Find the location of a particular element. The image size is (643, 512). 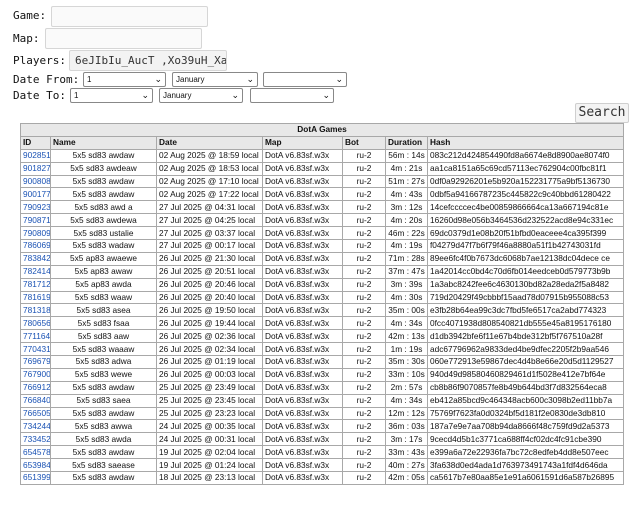

game-date: 26 Jul 2025 @ 19:44 local is located at coordinates (209, 323).